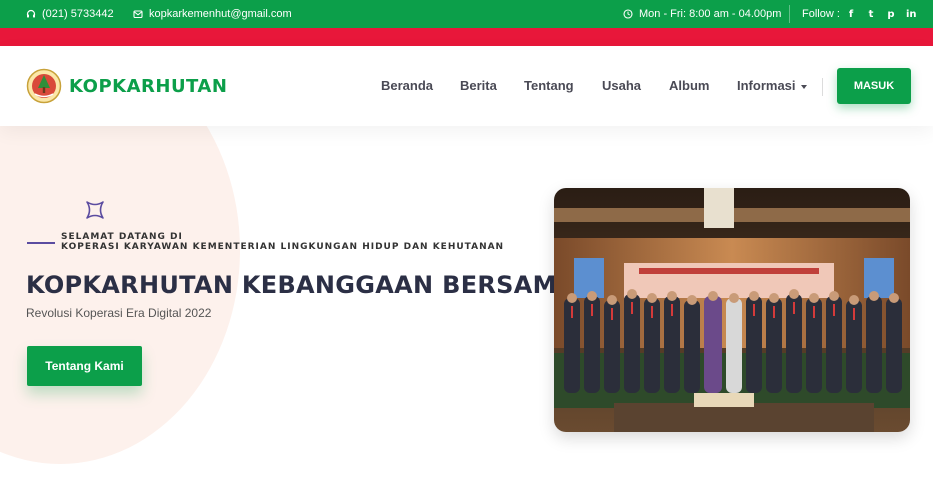 This screenshot has width=933, height=494. What do you see at coordinates (44, 86) in the screenshot?
I see `kopkarhutan-logo` at bounding box center [44, 86].